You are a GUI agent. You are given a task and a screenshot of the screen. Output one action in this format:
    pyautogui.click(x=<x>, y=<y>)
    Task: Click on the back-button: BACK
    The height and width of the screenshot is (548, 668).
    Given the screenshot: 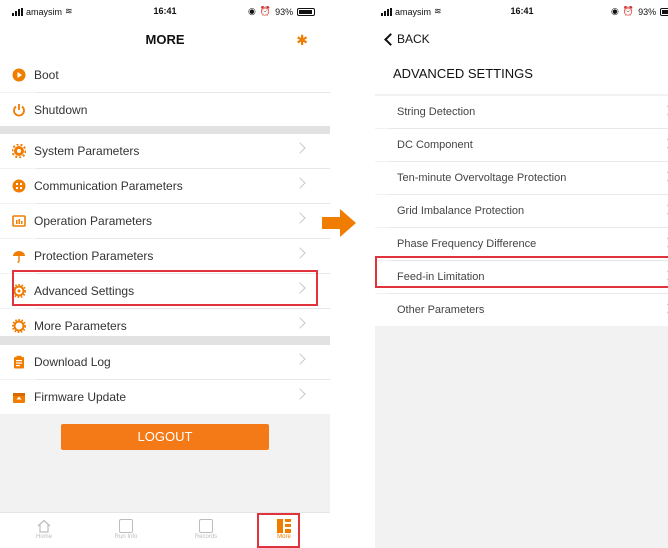 What is the action you would take?
    pyautogui.click(x=406, y=39)
    